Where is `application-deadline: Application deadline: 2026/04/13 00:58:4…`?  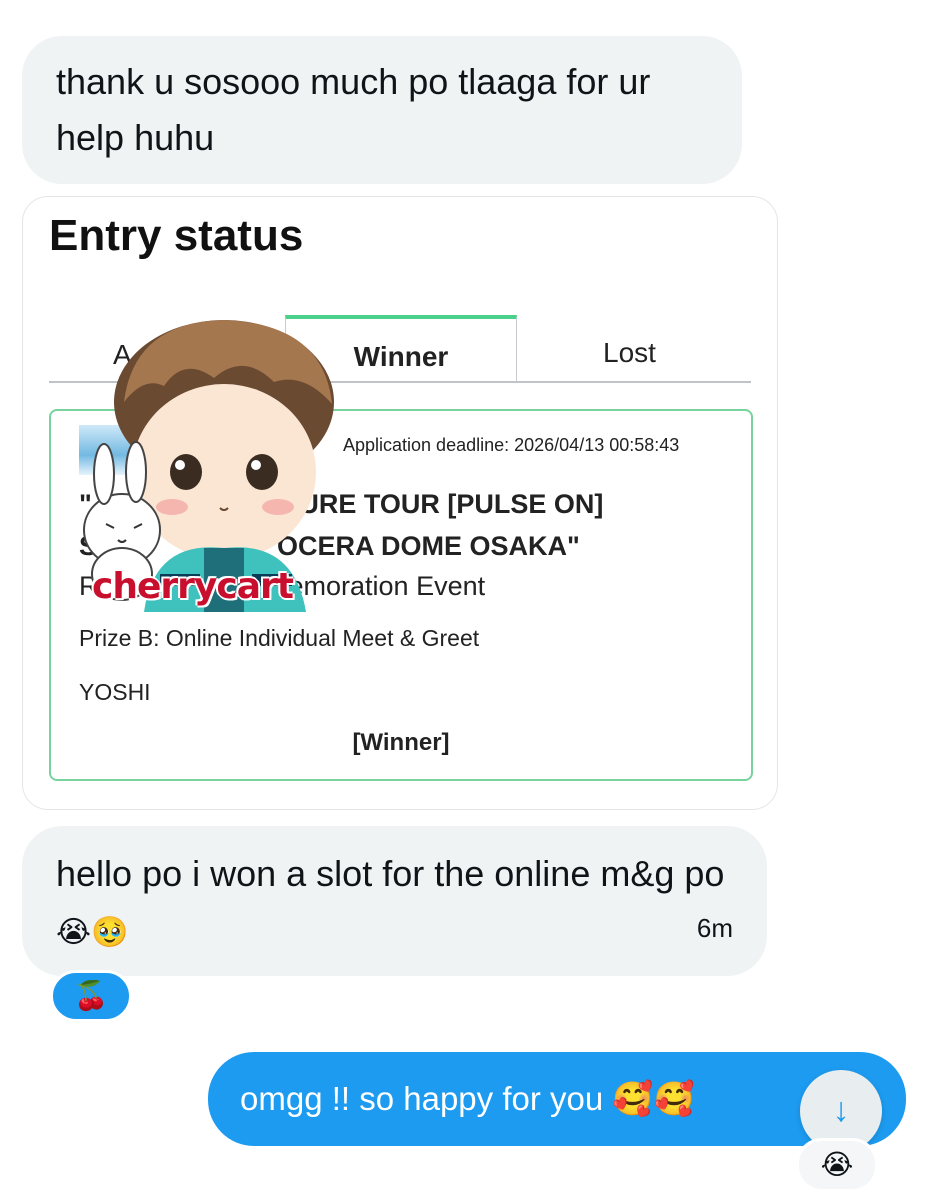
application-deadline: Application deadline: 2026/04/13 00:58:4… is located at coordinates (511, 445).